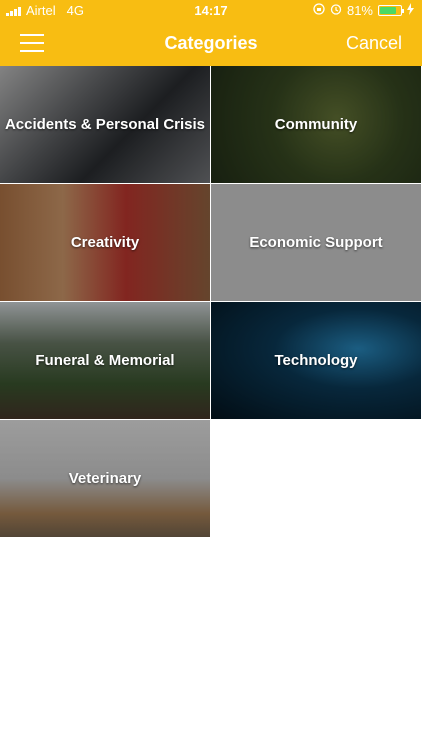  What do you see at coordinates (211, 11) in the screenshot?
I see `status-bar: Airtel 4G 14:17 81%` at bounding box center [211, 11].